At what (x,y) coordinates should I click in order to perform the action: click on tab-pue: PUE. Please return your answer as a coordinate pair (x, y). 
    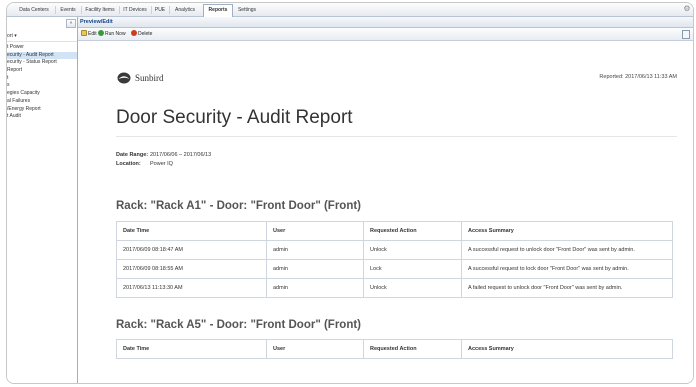
    Looking at the image, I should click on (160, 10).